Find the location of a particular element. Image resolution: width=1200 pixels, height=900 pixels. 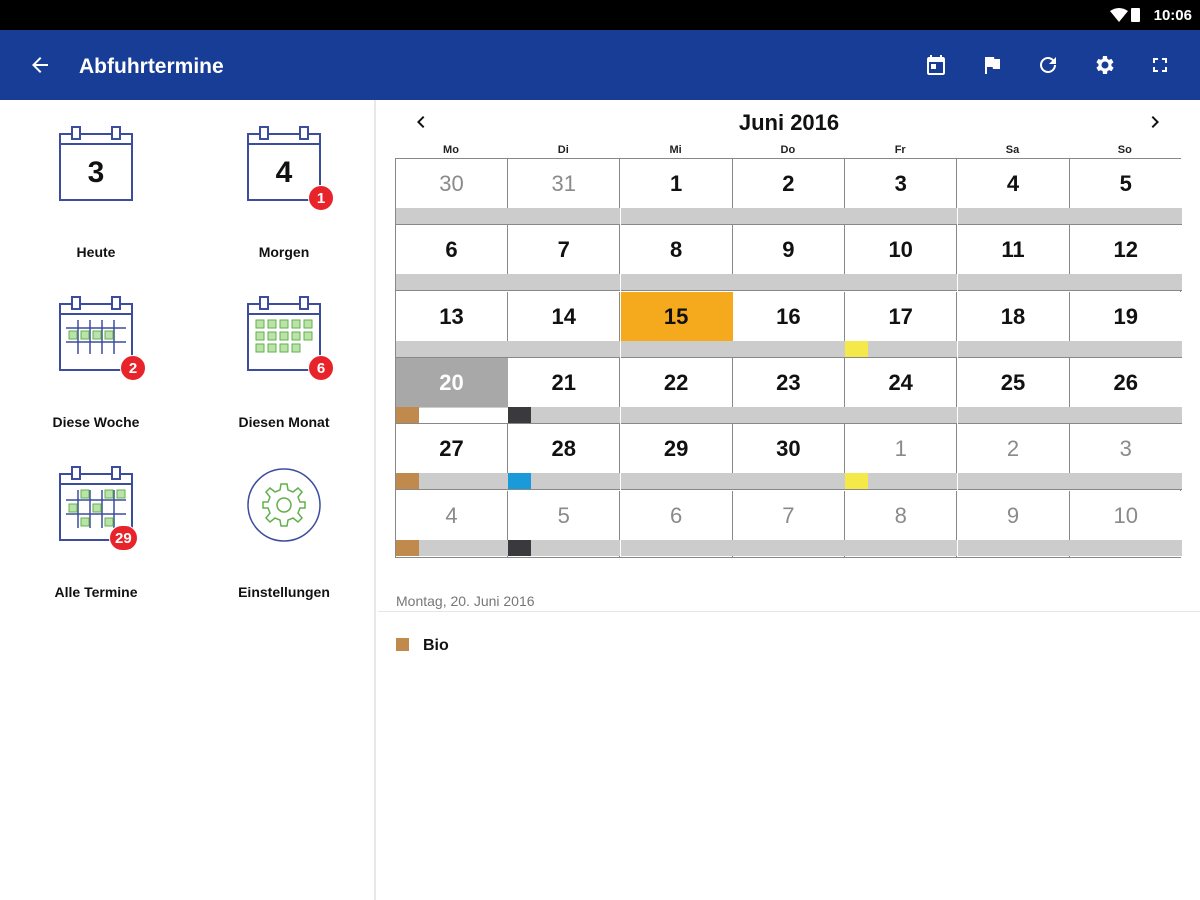

day-number: 29 is located at coordinates (676, 449).